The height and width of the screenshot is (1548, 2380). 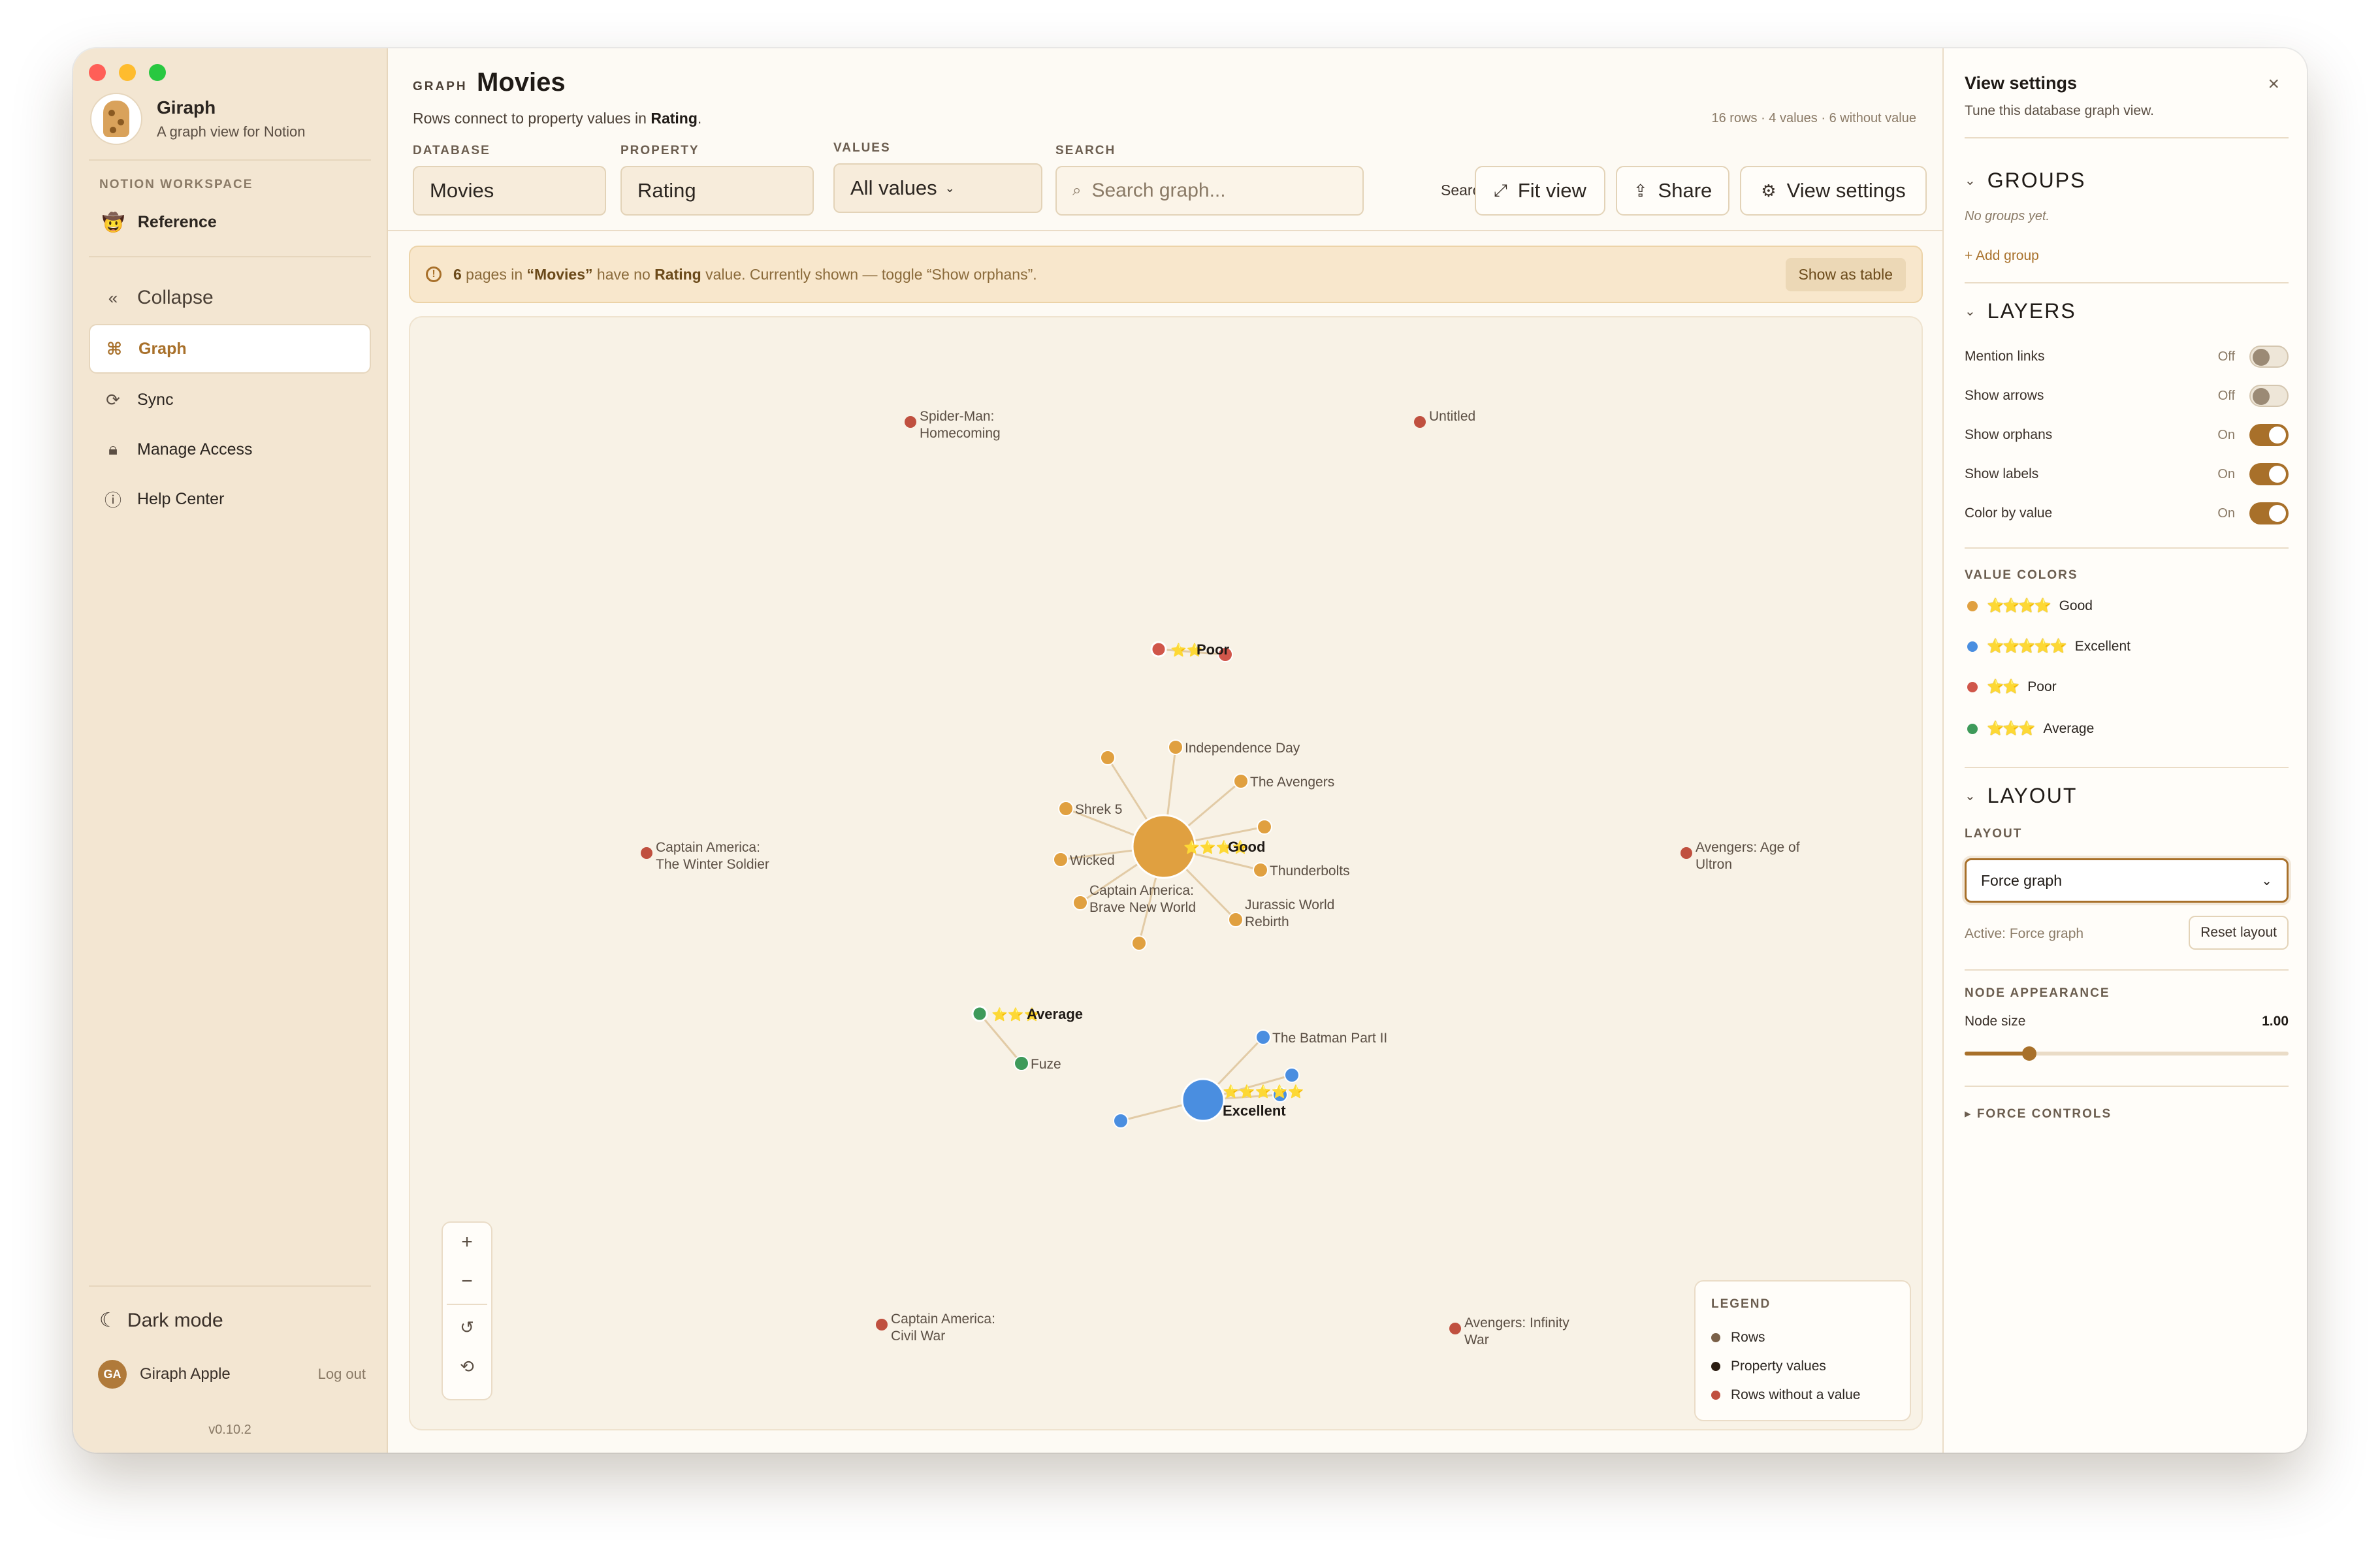 I want to click on zoom-in-button: +, so click(x=467, y=1243).